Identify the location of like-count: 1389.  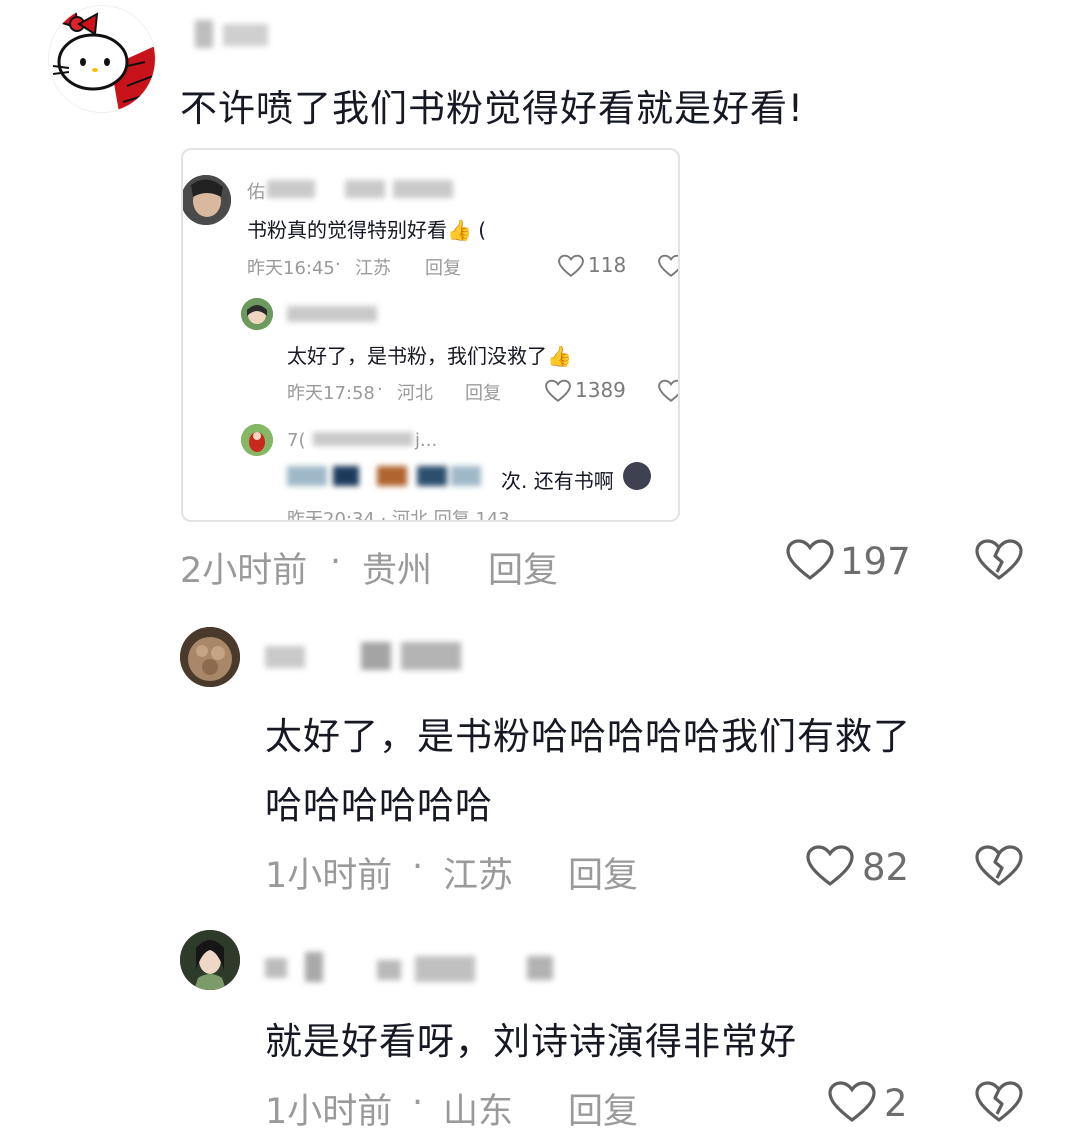
(600, 390).